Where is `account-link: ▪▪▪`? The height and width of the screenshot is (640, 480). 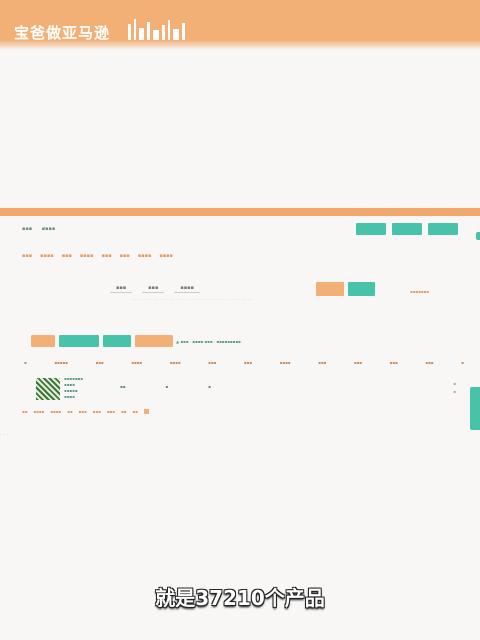
account-link: ▪▪▪ is located at coordinates (27, 229).